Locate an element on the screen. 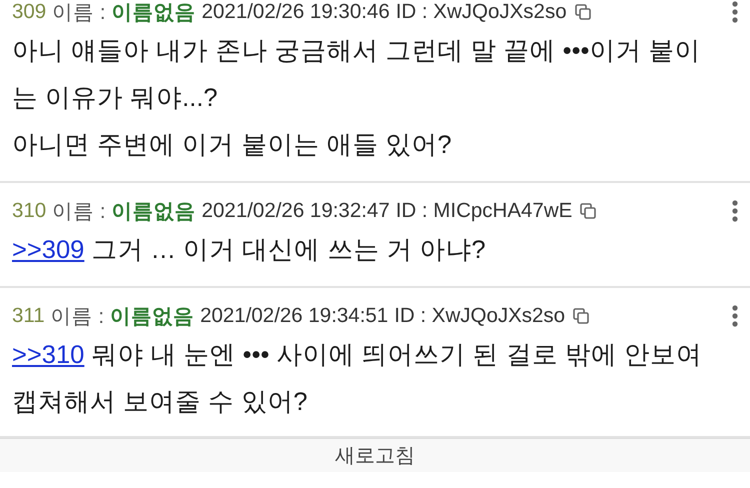 The image size is (750, 488). refresh-button: 새로고침 is located at coordinates (375, 455).